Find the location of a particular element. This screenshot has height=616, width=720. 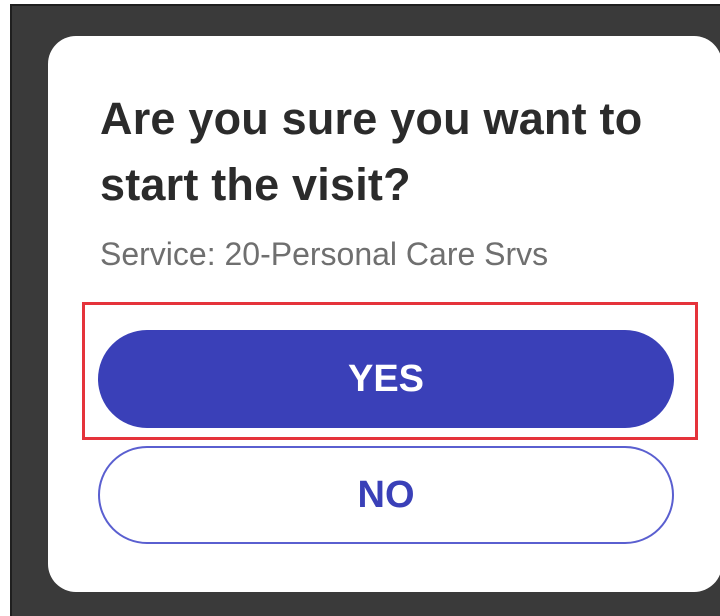

service-label: Service: 20-Personal Care Srvs is located at coordinates (324, 254).